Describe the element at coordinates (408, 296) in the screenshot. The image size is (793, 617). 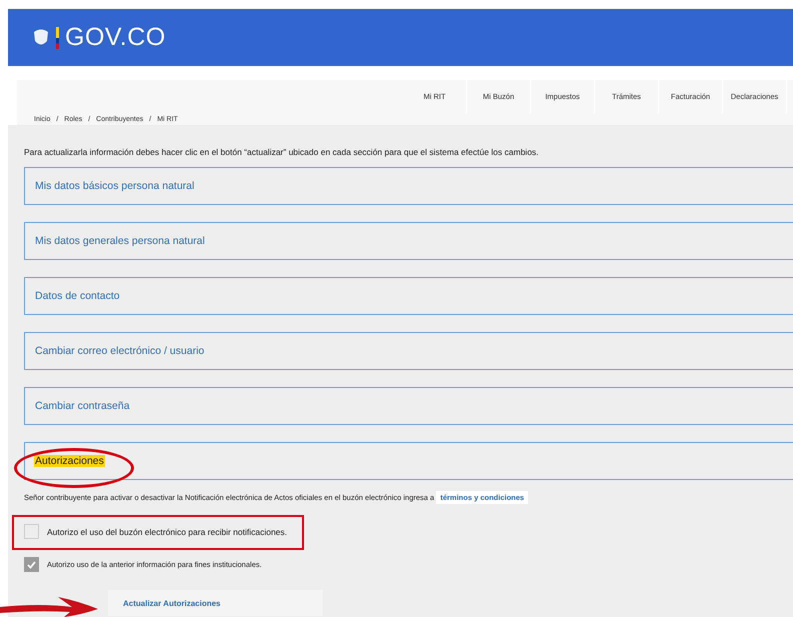
I see `accordion-section: Datos de contacto` at that location.